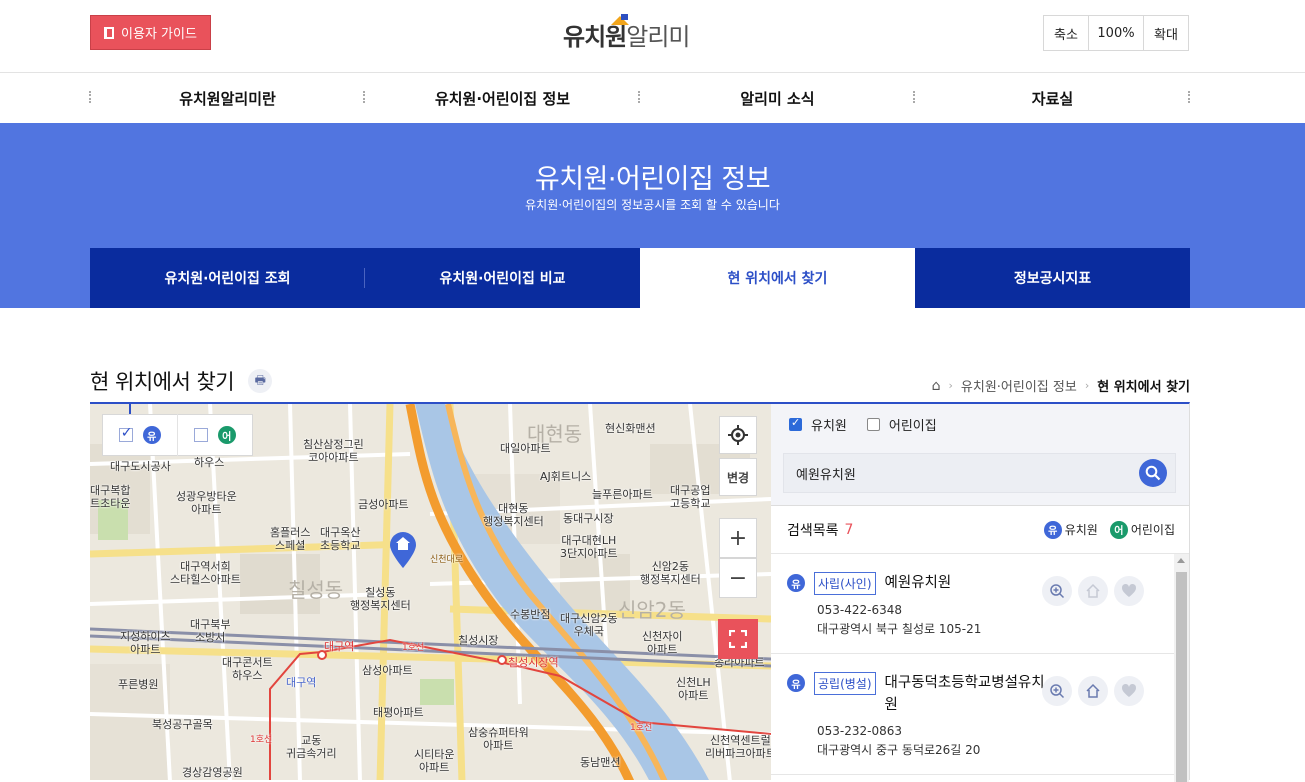 The image size is (1305, 782). I want to click on main-navigation: 유치원알리미란 유치원·어린이집 정보 알리미 소식 자료실, so click(652, 98).